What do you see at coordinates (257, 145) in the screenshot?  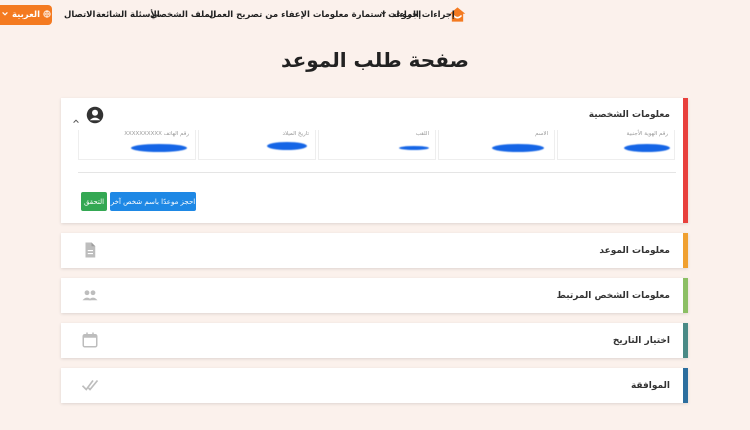 I see `birth-date-field: تاريخ الميلاد` at bounding box center [257, 145].